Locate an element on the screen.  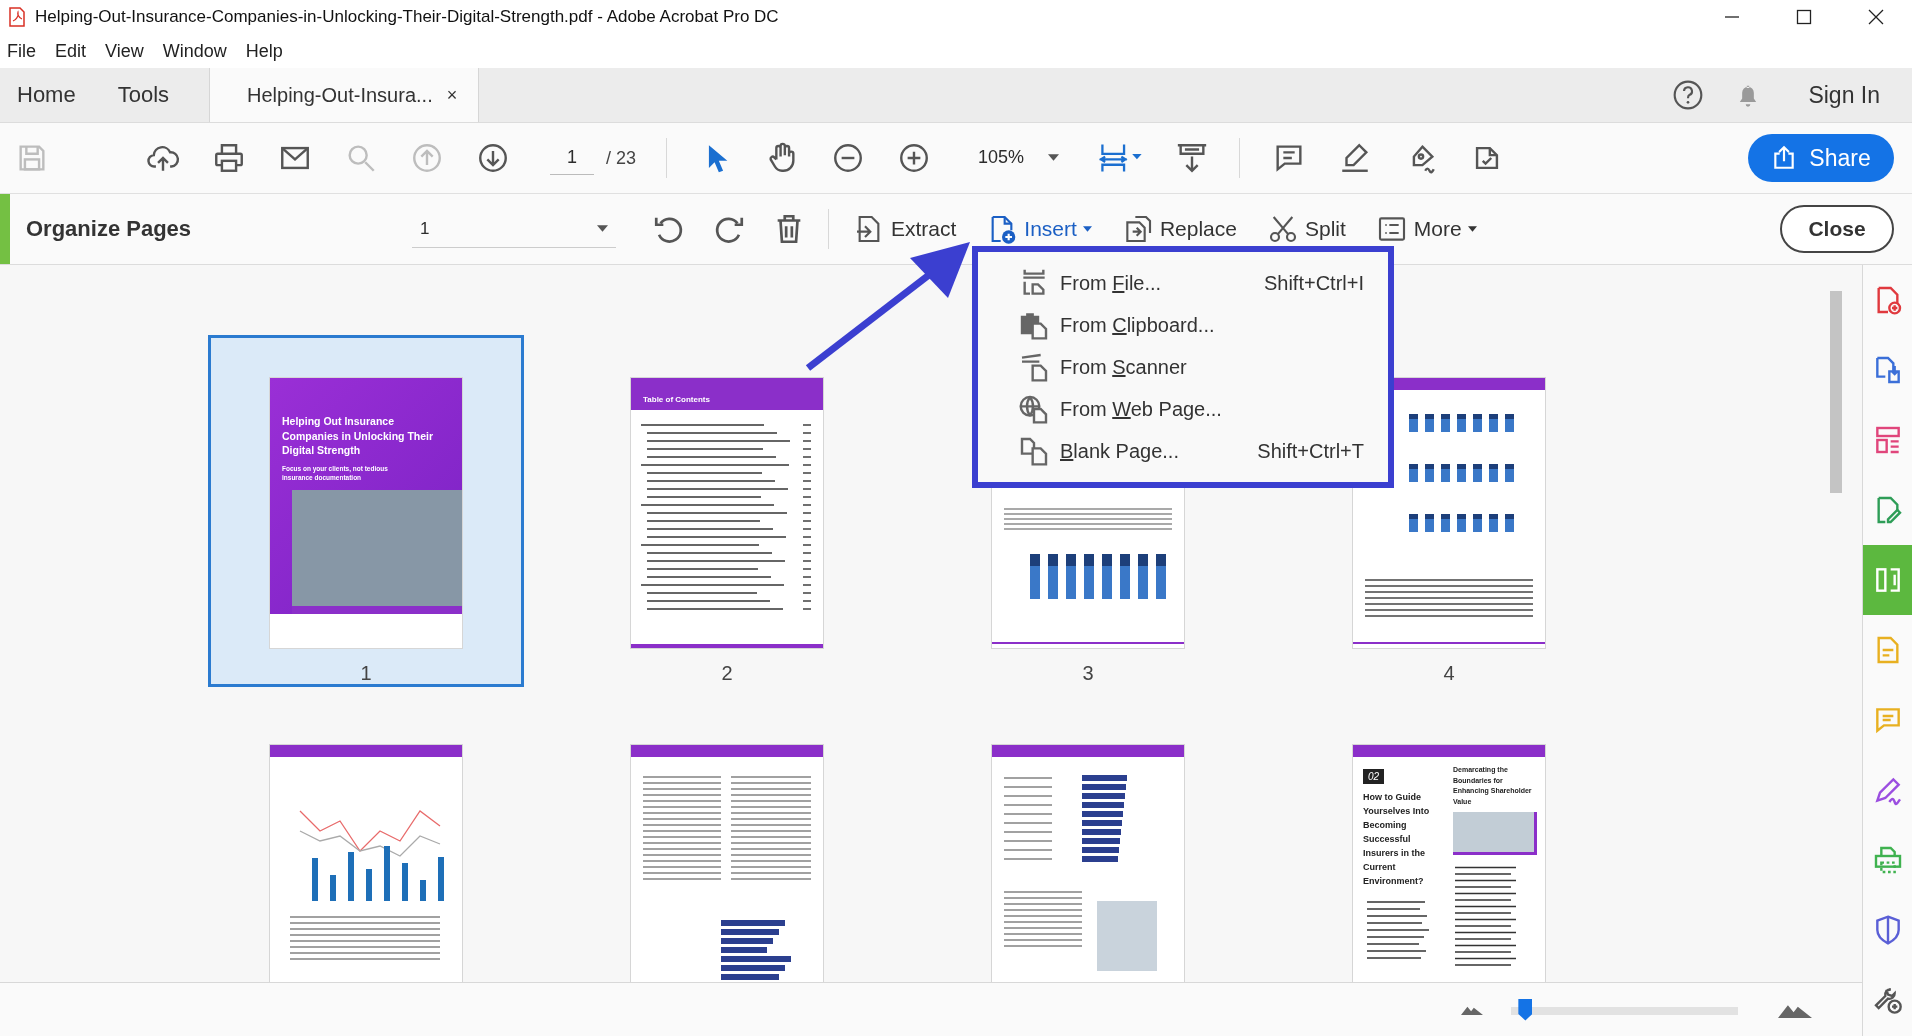
menu-item: Blank Page... Shift+Ctrl+T is located at coordinates (1183, 451).